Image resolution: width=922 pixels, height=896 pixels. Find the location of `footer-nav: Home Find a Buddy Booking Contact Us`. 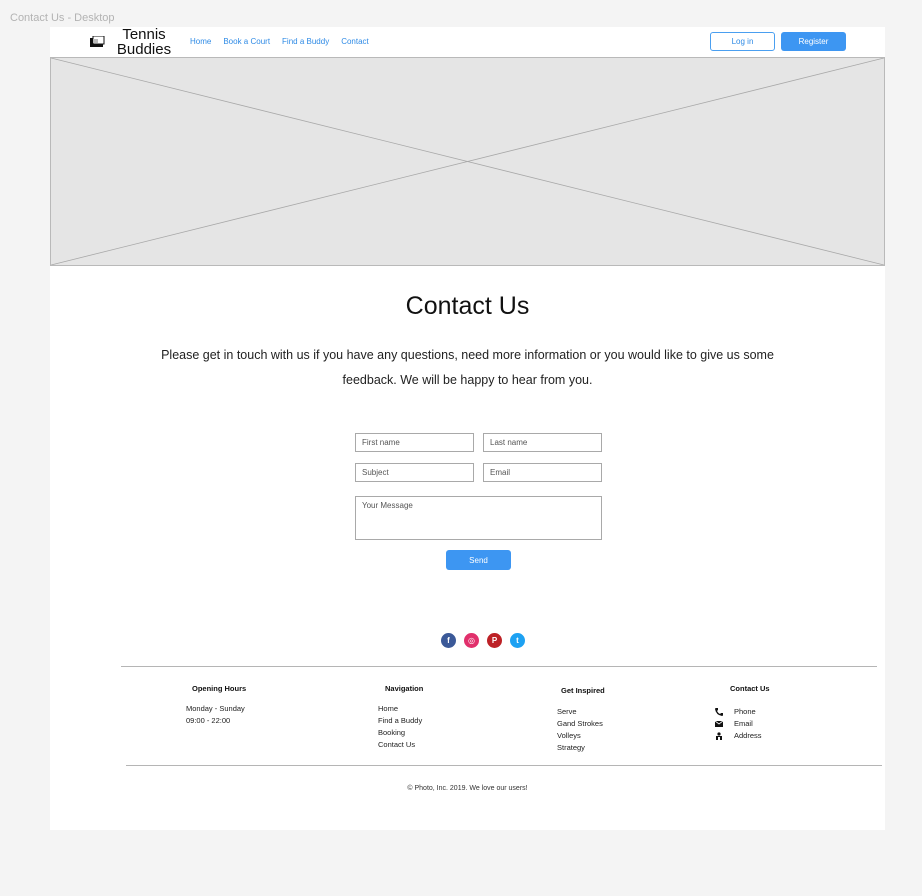

footer-nav: Home Find a Buddy Booking Contact Us is located at coordinates (400, 727).